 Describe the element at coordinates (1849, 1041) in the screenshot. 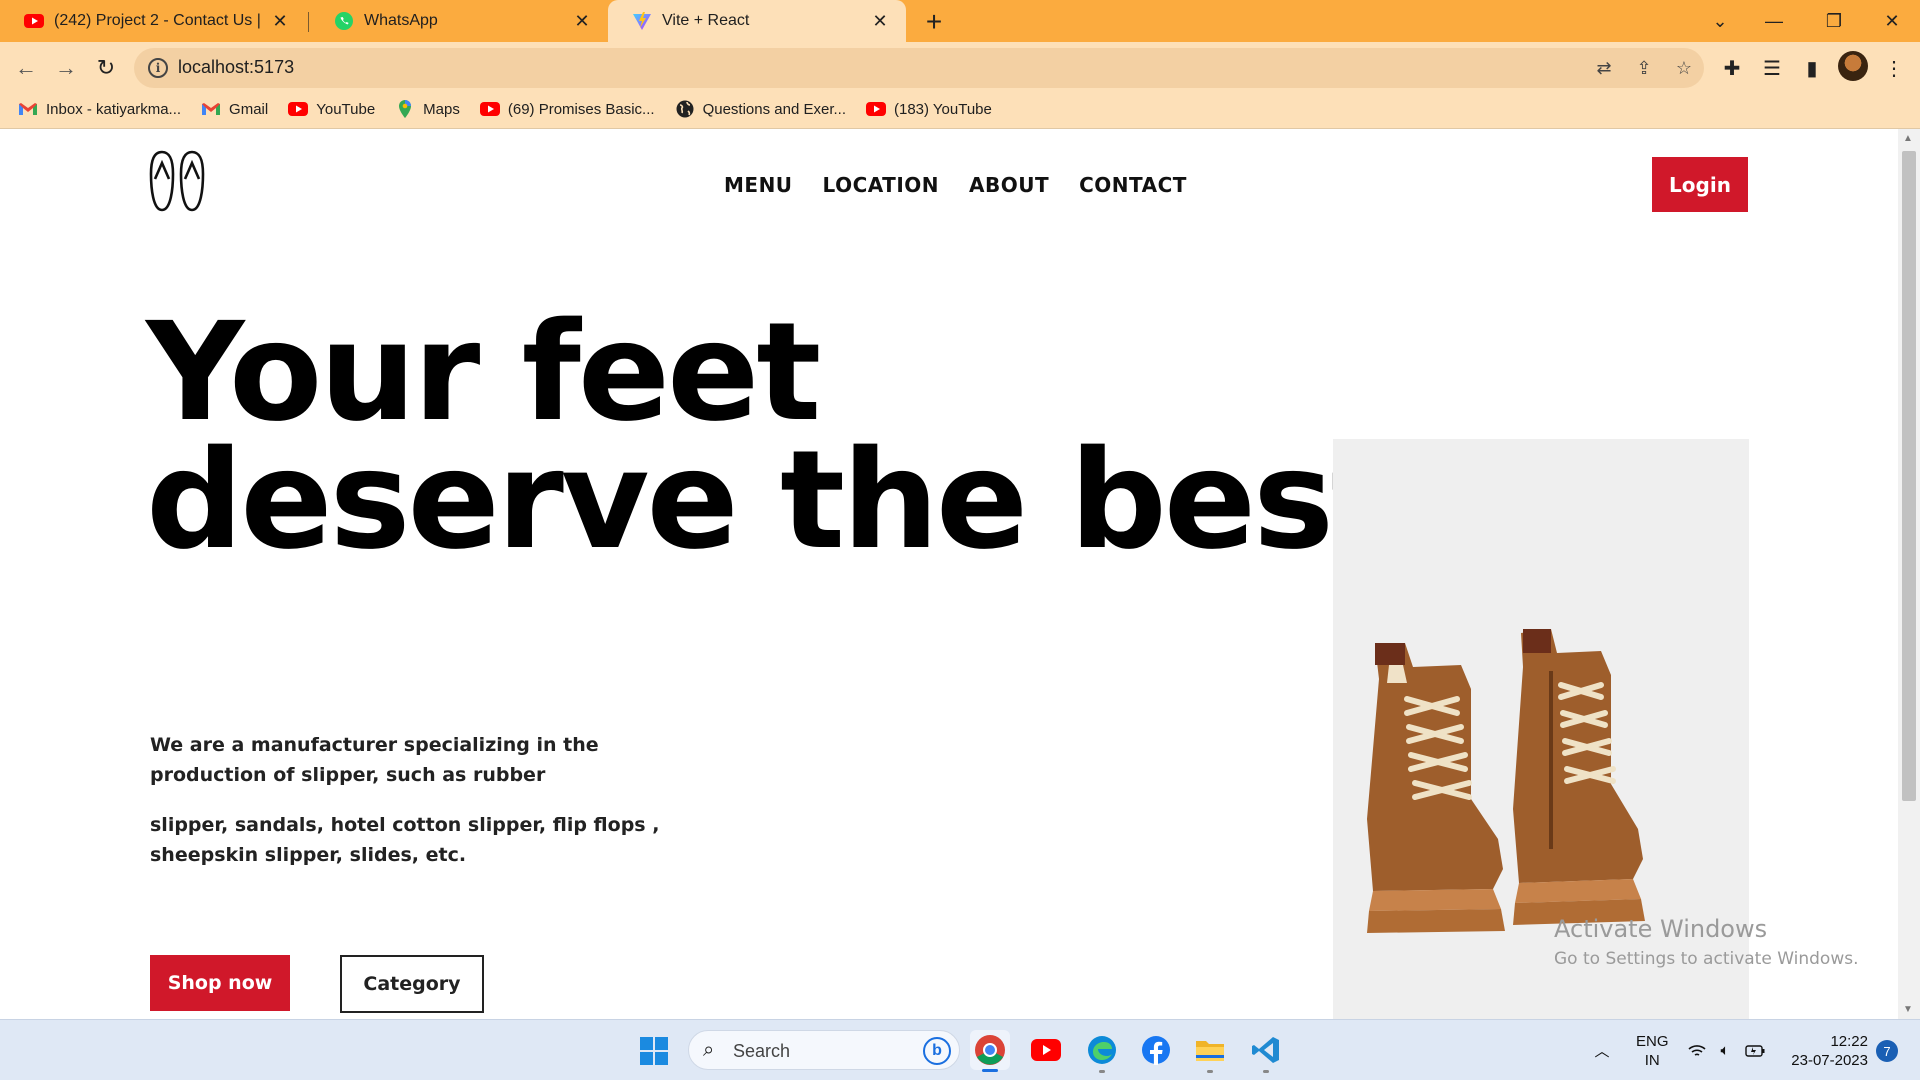

I see `clock-time: 12:22` at that location.